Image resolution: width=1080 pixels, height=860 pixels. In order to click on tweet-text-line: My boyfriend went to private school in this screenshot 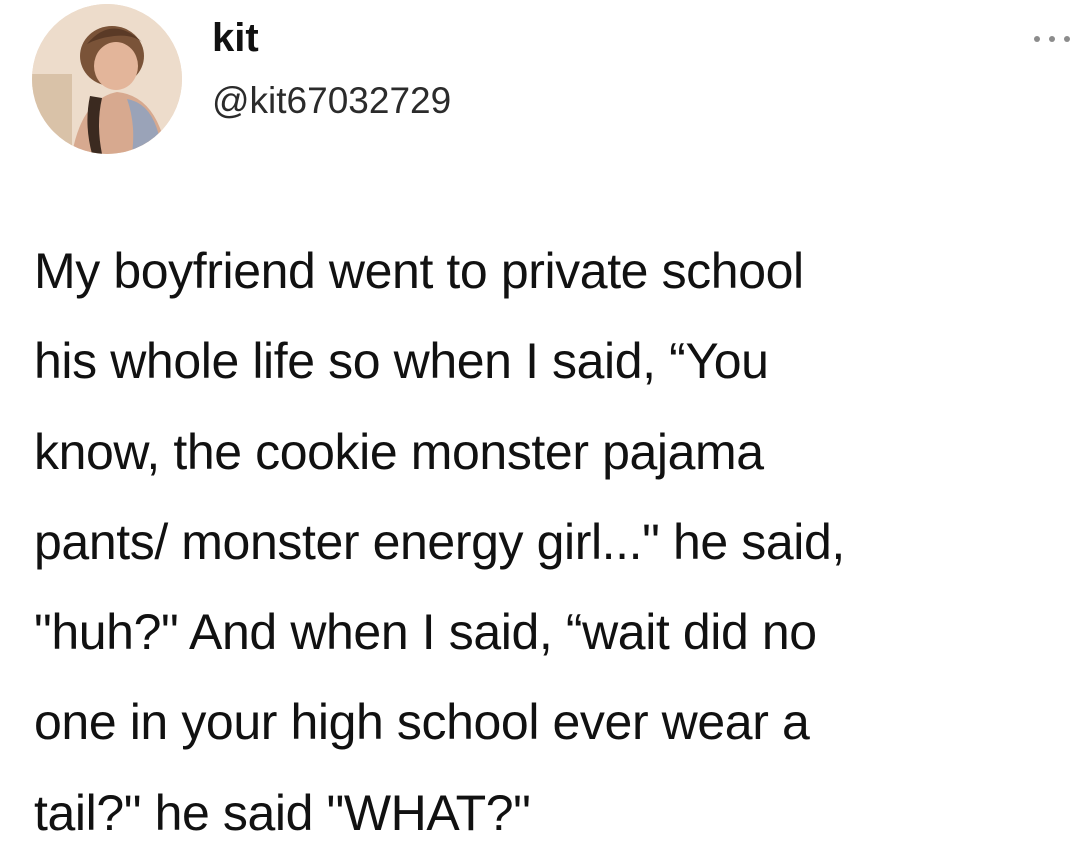, I will do `click(419, 271)`.